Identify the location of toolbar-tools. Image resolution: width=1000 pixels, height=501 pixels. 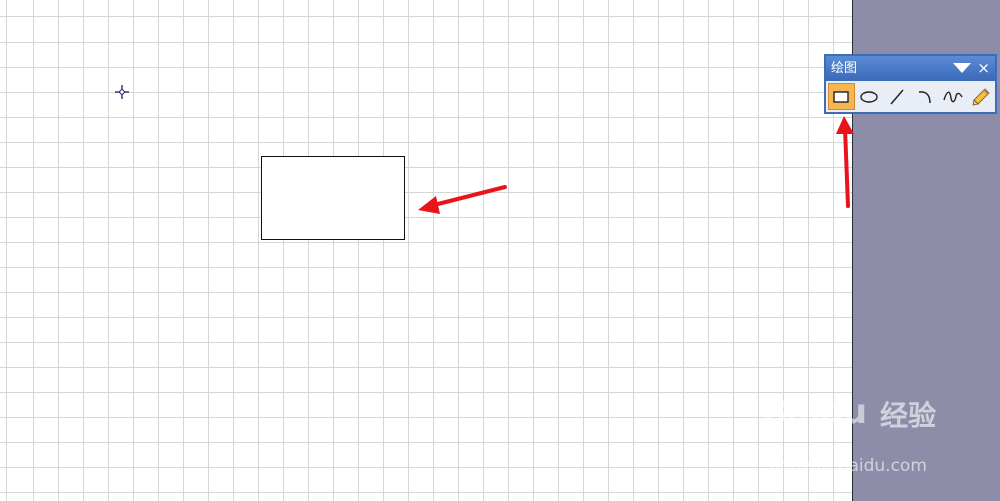
(910, 96).